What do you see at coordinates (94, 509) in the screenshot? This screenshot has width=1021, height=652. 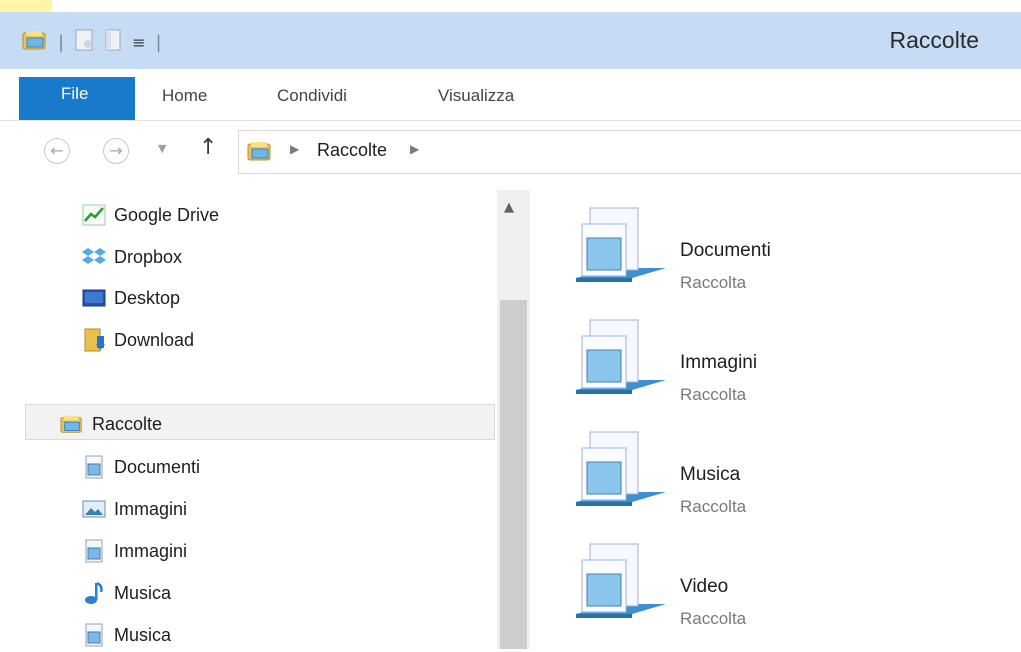 I see `picture-icon` at bounding box center [94, 509].